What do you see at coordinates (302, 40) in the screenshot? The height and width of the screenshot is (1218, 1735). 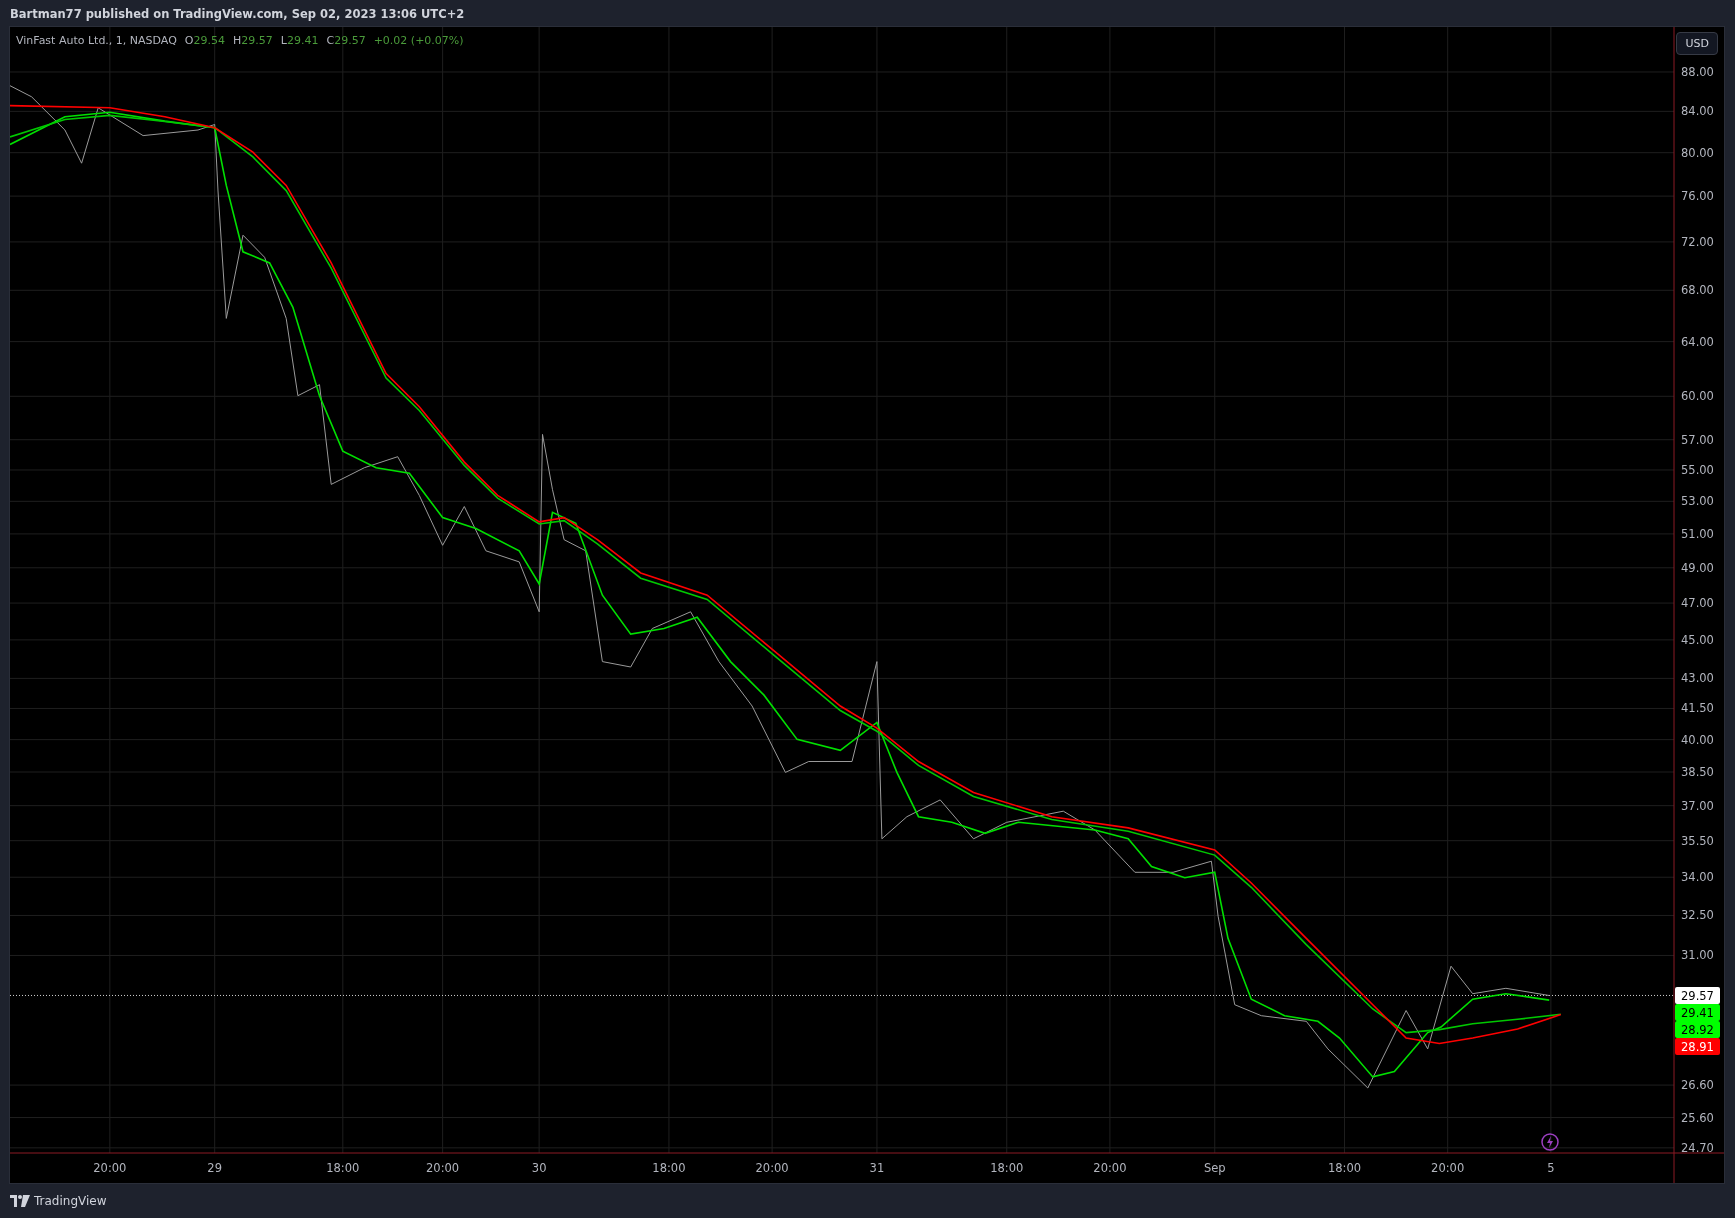 I see `ohlc-value: 29.41` at bounding box center [302, 40].